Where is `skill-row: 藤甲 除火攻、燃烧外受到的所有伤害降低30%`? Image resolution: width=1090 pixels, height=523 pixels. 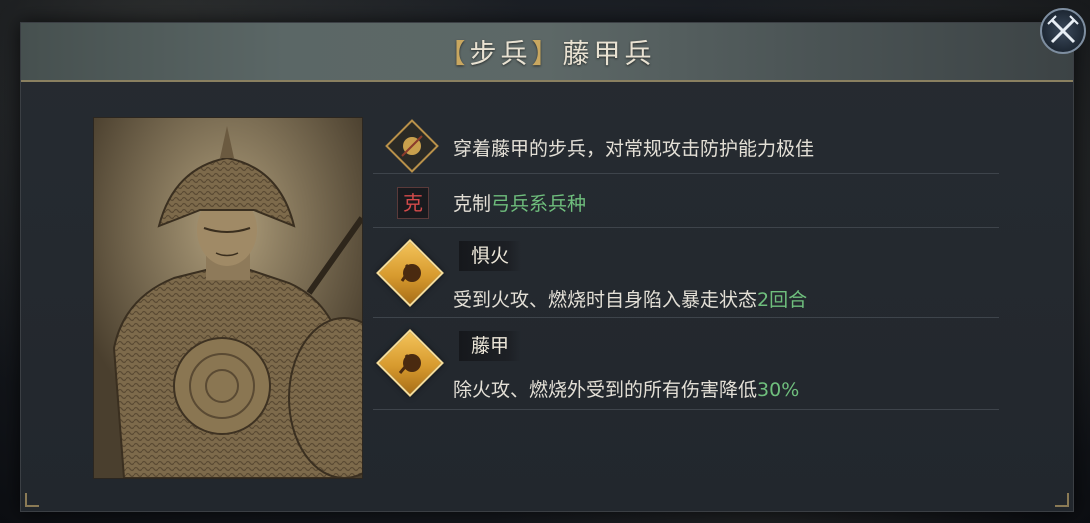 skill-row: 藤甲 除火攻、燃烧外受到的所有伤害降低30% is located at coordinates (686, 363).